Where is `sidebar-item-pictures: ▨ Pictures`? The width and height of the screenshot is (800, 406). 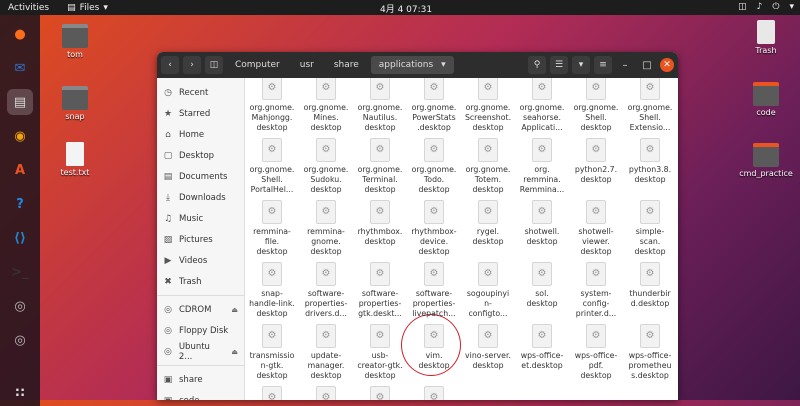
sidebar-item-pictures: ▨ Pictures is located at coordinates (200, 239).